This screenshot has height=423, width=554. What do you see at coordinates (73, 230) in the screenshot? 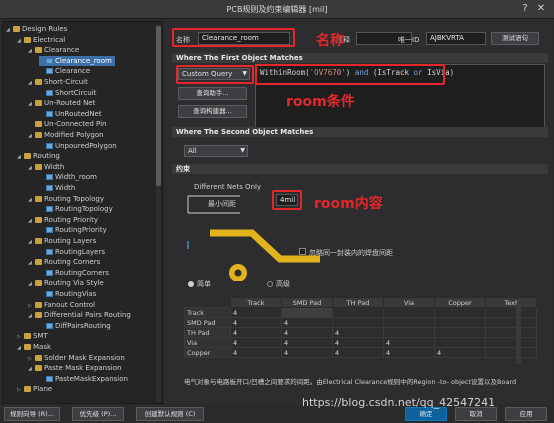
I see `tree-item: RoutingPriority` at bounding box center [73, 230].